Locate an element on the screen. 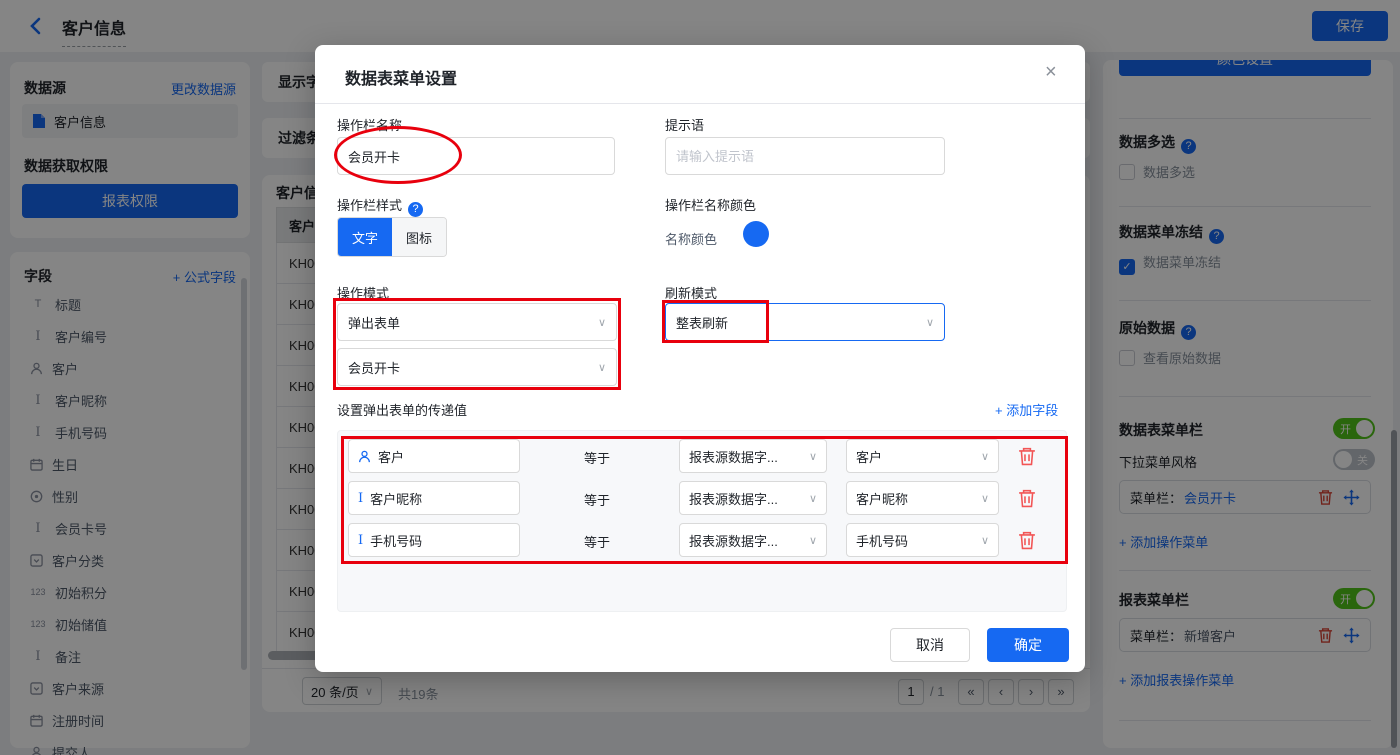  pass-field-nickname: I 客户昵称 is located at coordinates (434, 498).